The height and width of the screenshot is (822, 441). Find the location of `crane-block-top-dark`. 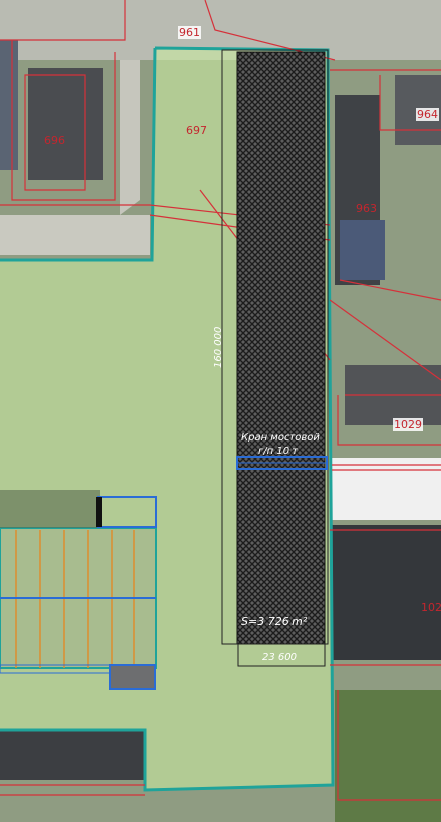

crane-block-top-dark is located at coordinates (99, 512).